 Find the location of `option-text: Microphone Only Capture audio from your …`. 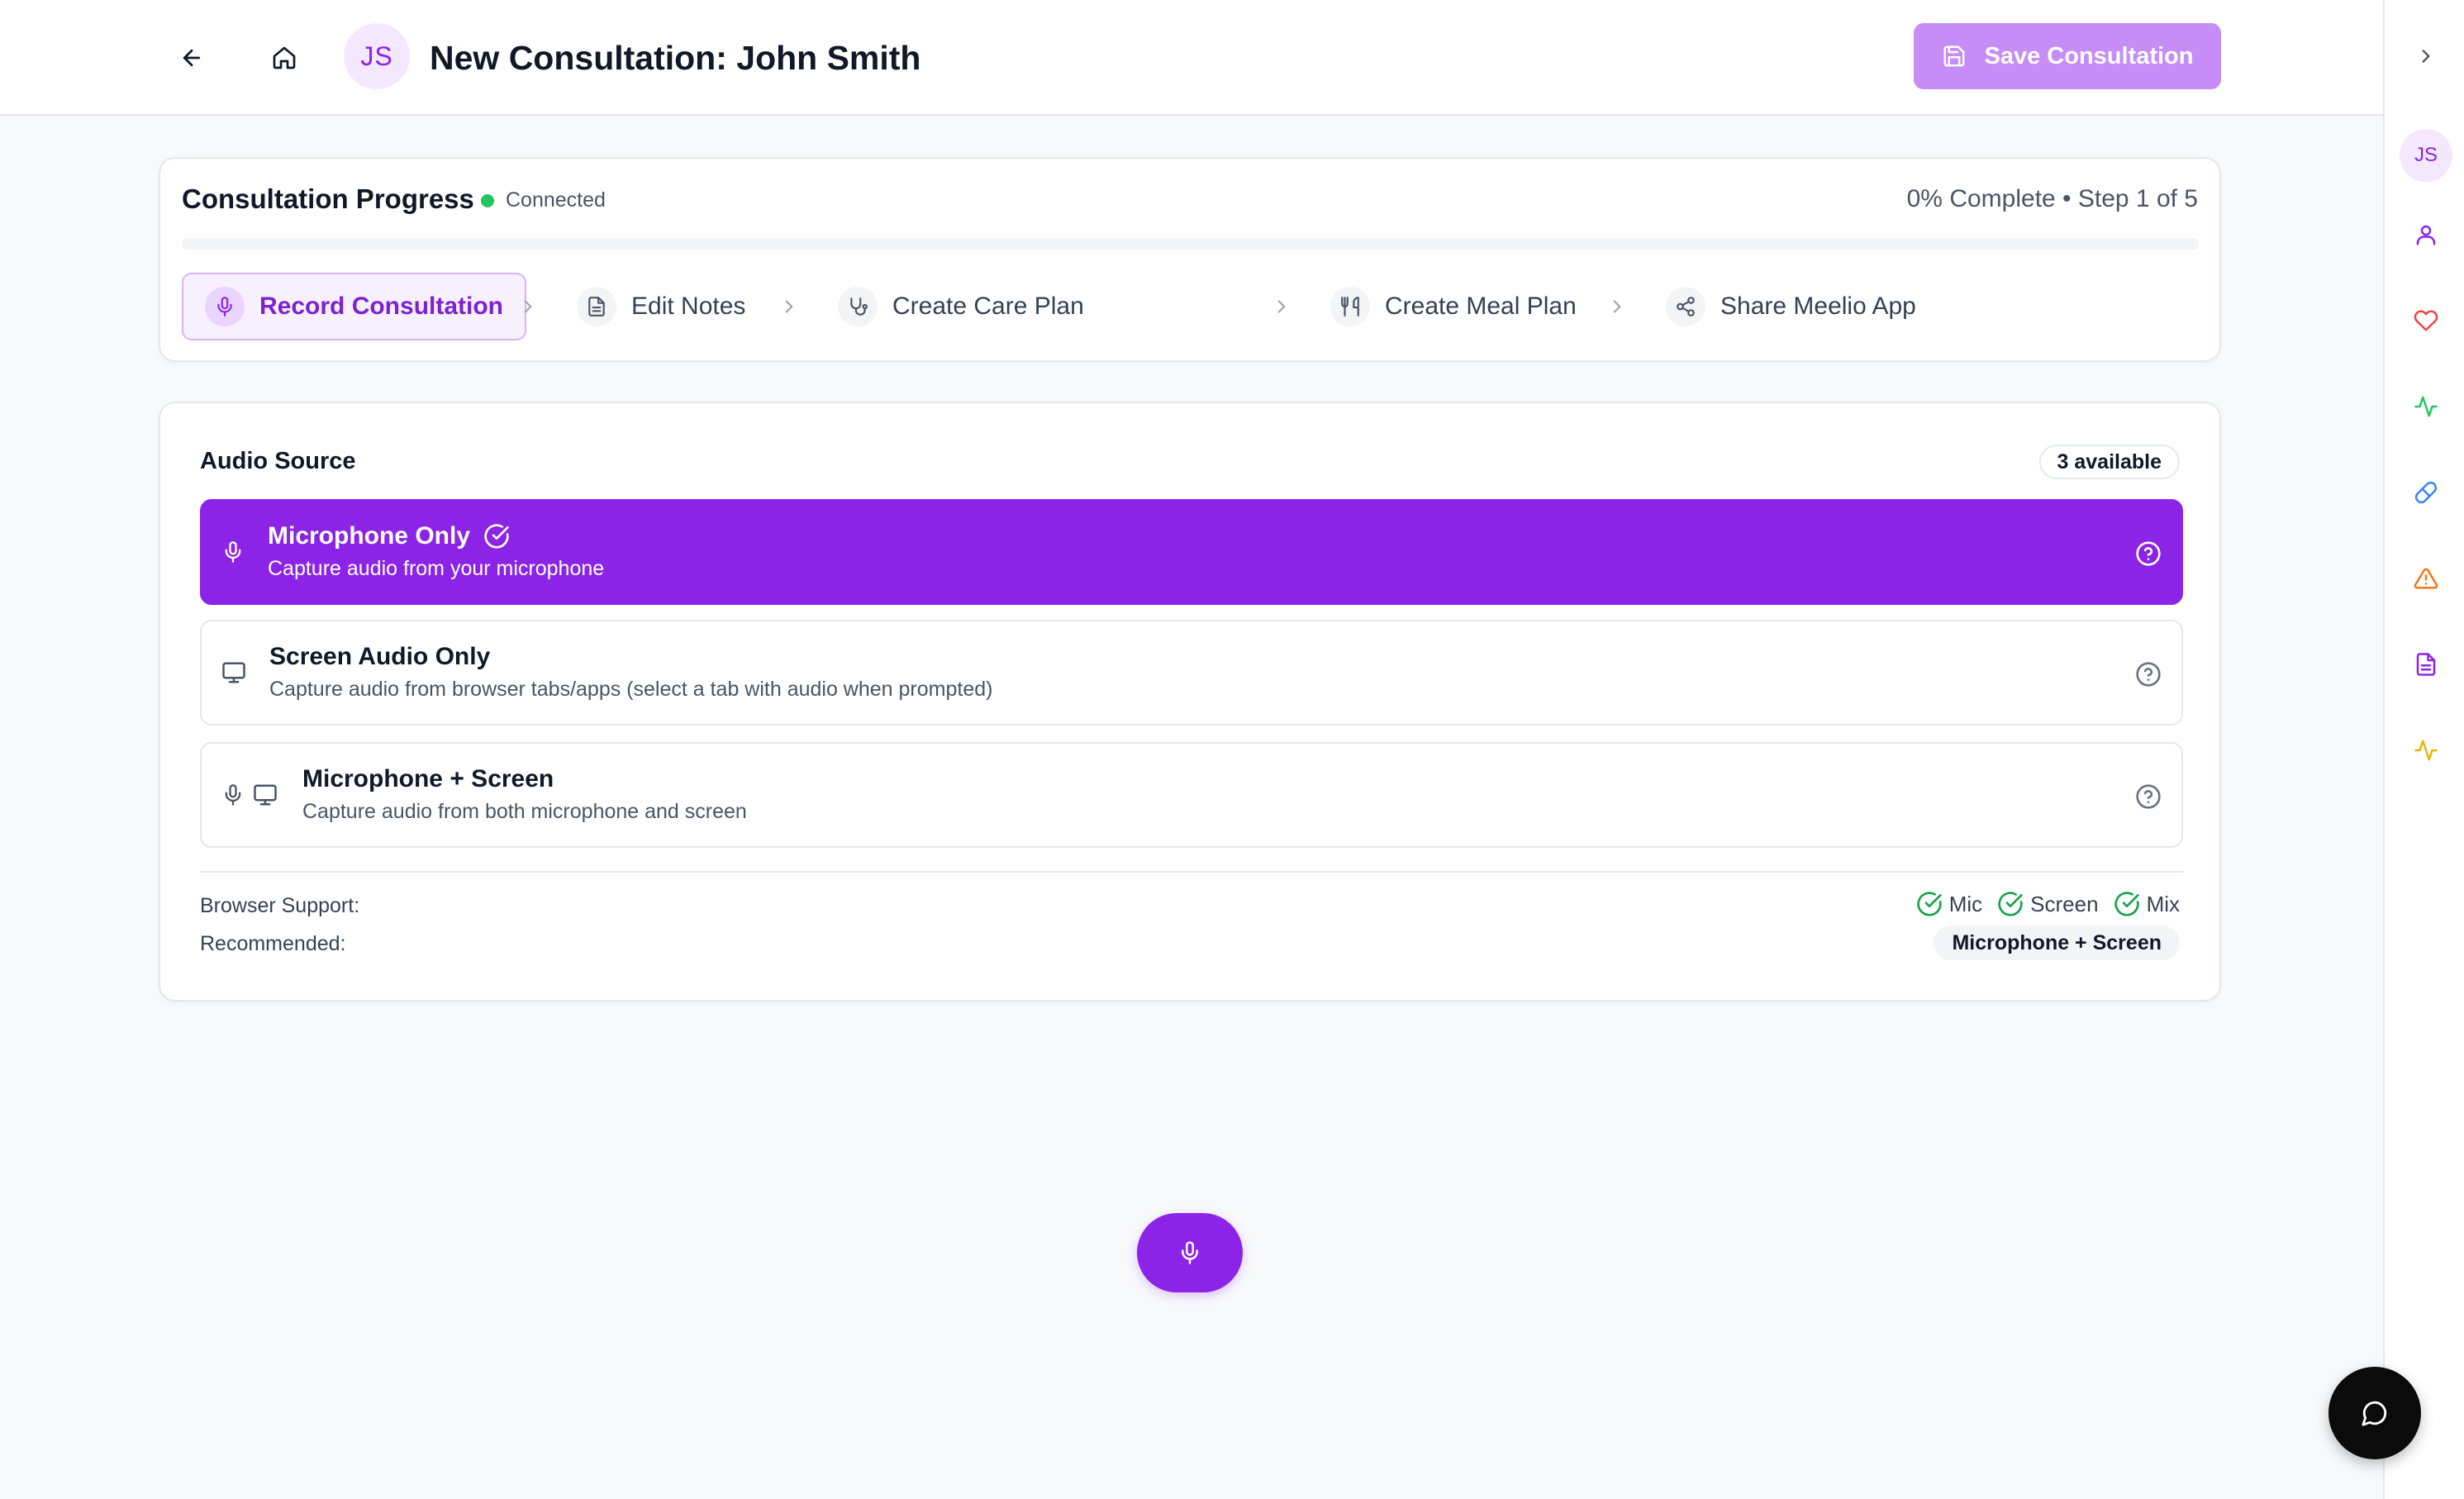

option-text: Microphone Only Capture audio from your … is located at coordinates (436, 551).